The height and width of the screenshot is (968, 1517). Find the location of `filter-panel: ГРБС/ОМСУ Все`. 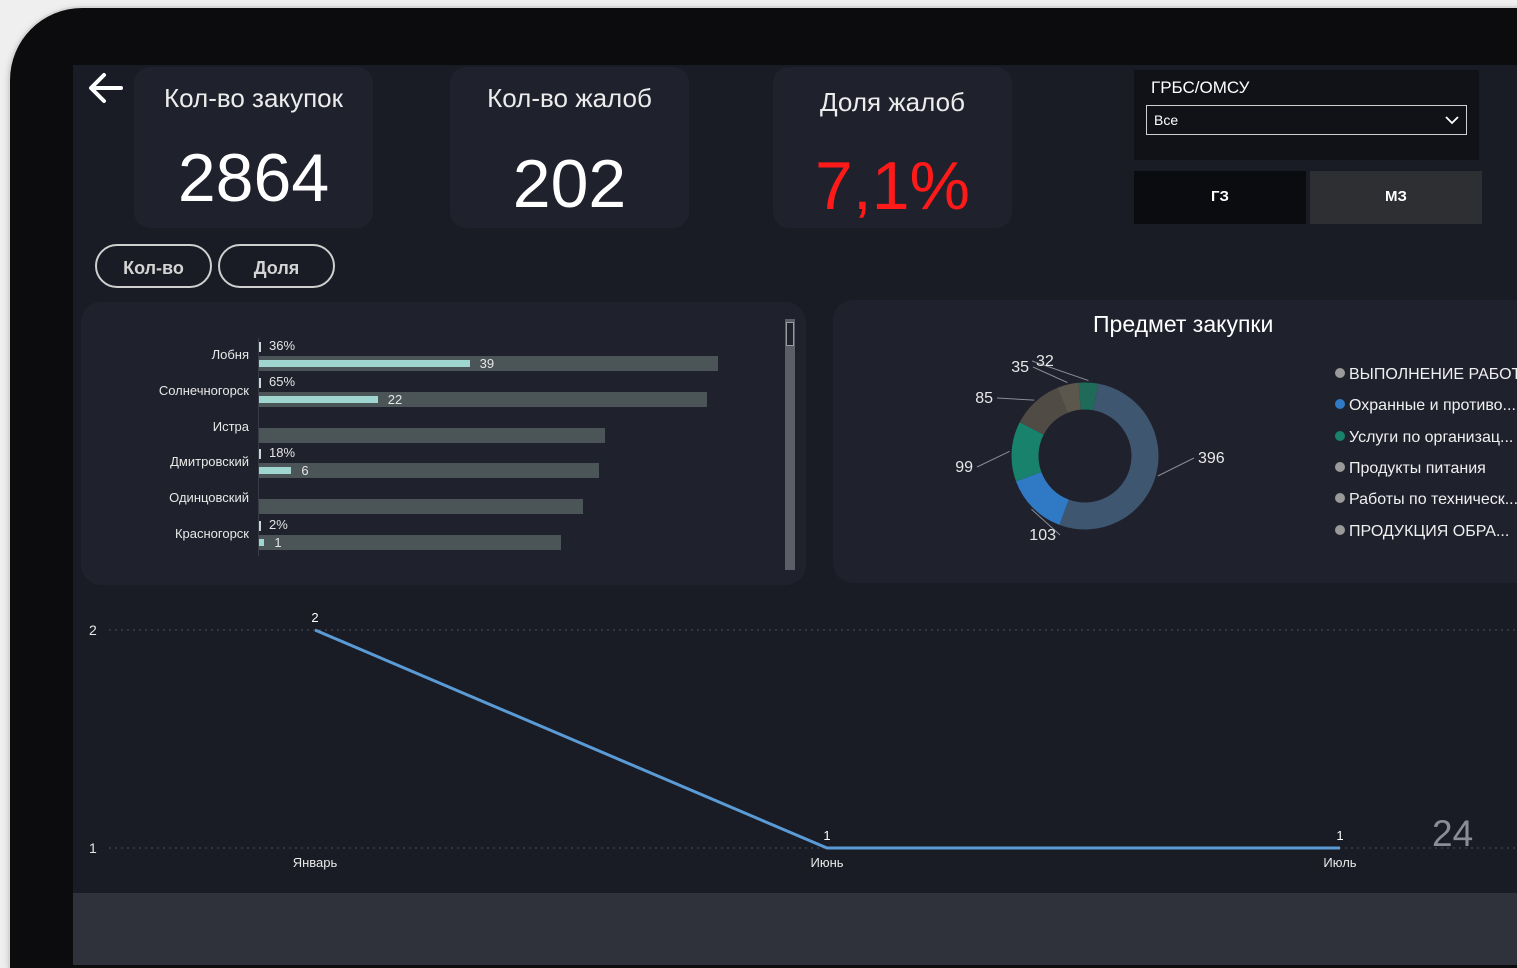

filter-panel: ГРБС/ОМСУ Все is located at coordinates (1306, 115).